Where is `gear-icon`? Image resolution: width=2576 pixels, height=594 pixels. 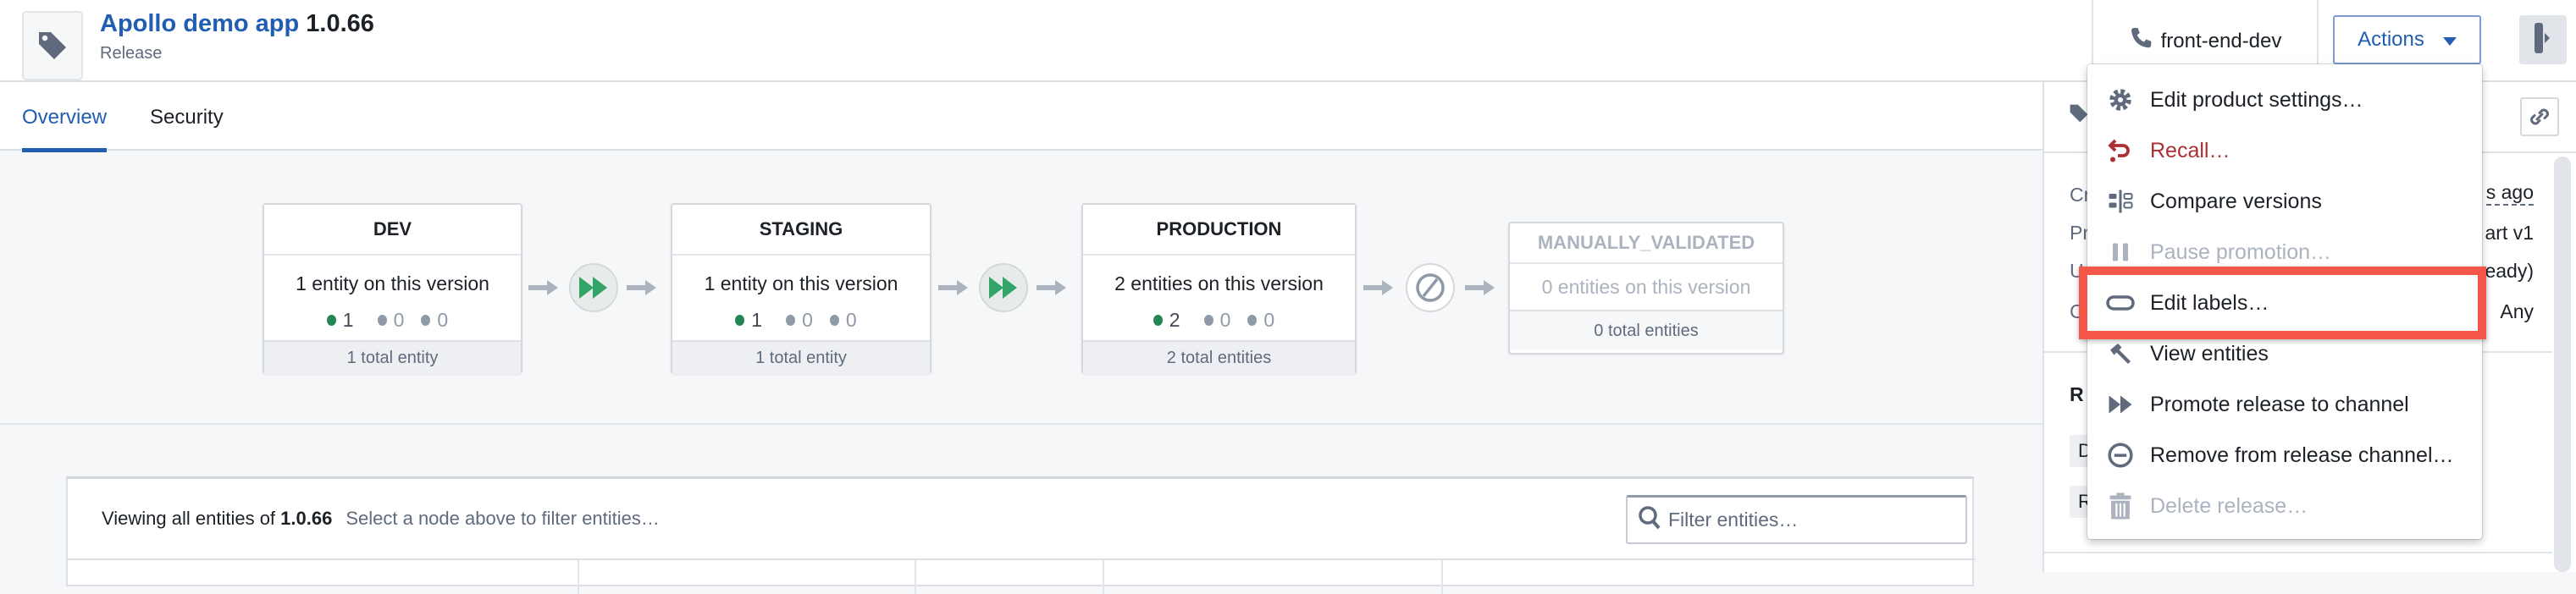 gear-icon is located at coordinates (2121, 100).